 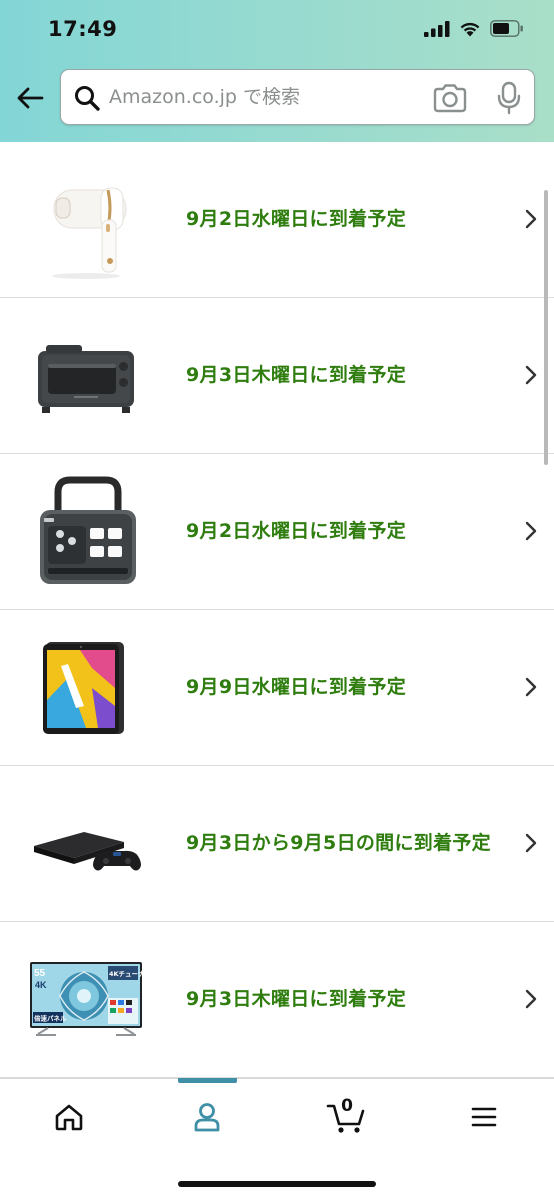 I want to click on order-item: 9月3日木曜日に到着予定, so click(x=277, y=376).